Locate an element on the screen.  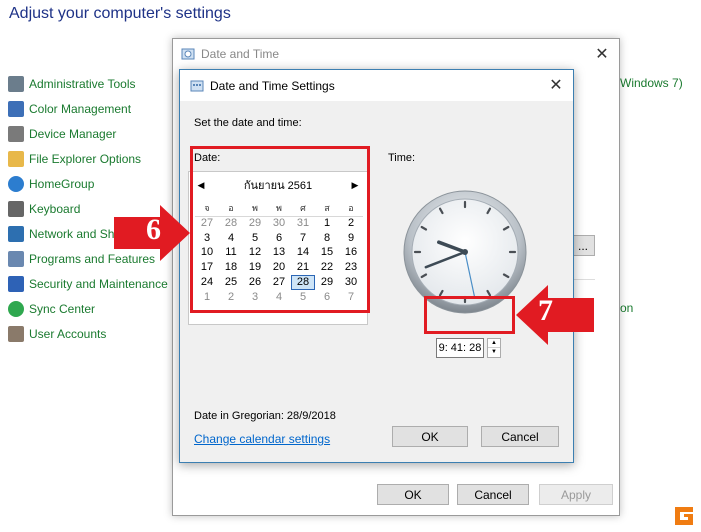
control-panel-item: Security and Maintenance is located at coordinates (88, 283).